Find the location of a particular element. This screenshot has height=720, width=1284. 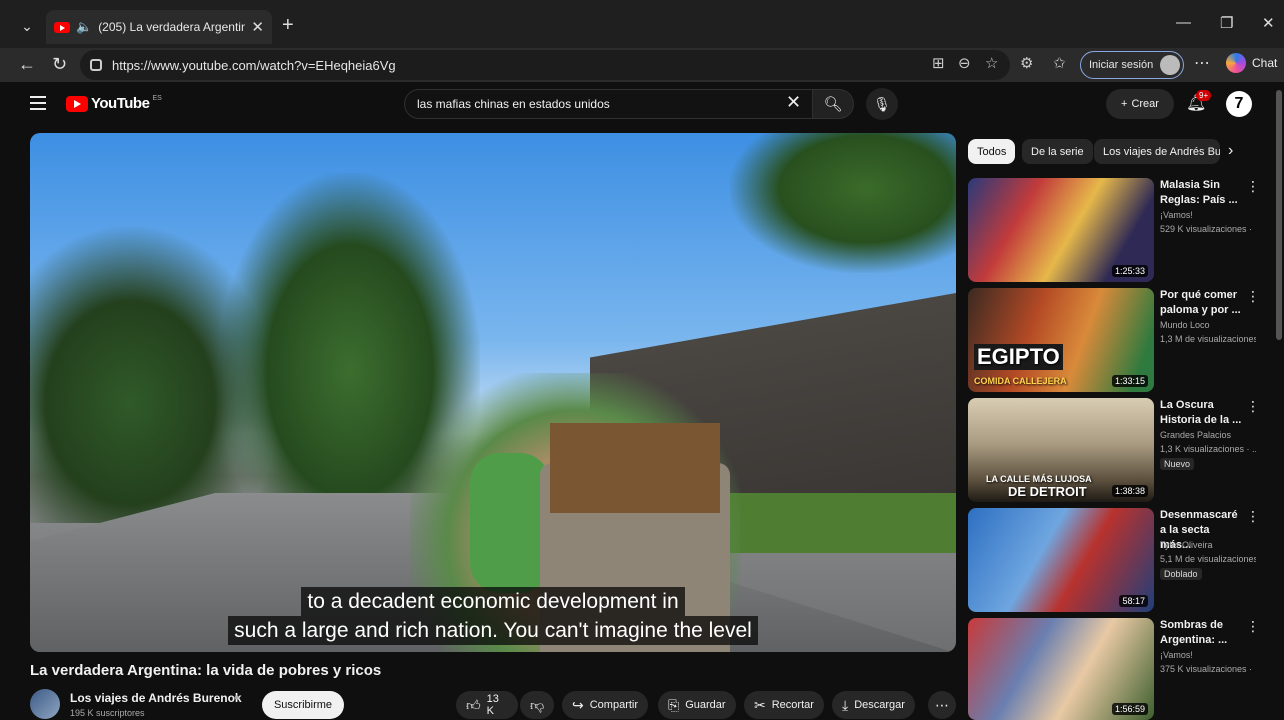

browser-menu-icon: ⋯ is located at coordinates (1202, 63).